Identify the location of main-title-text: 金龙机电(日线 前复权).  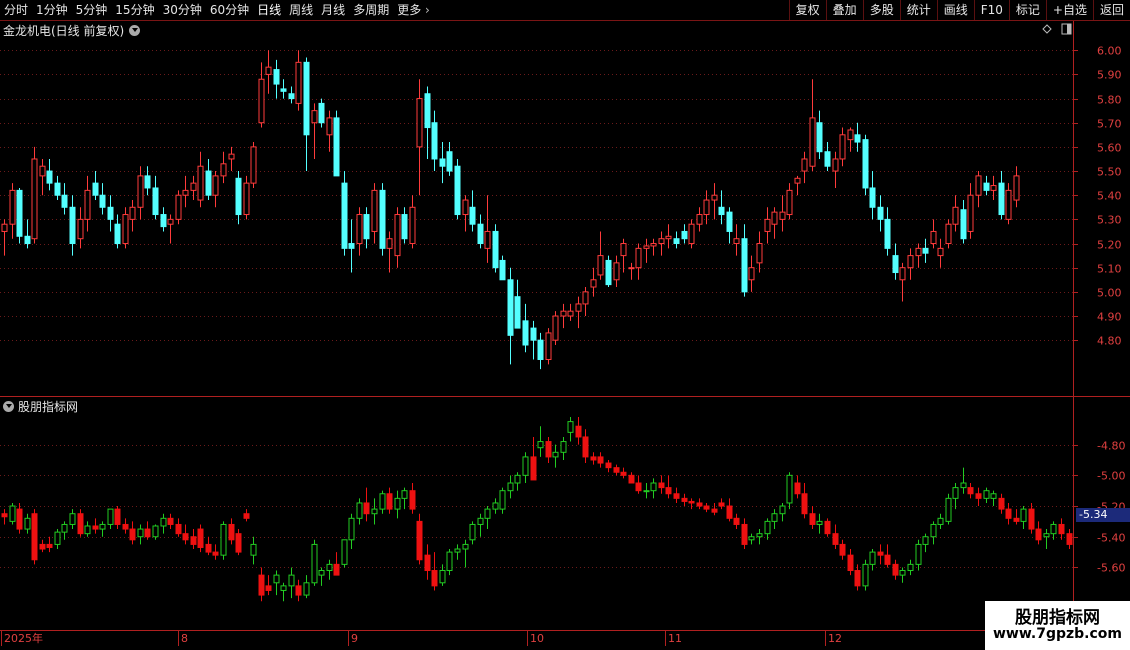
(64, 31).